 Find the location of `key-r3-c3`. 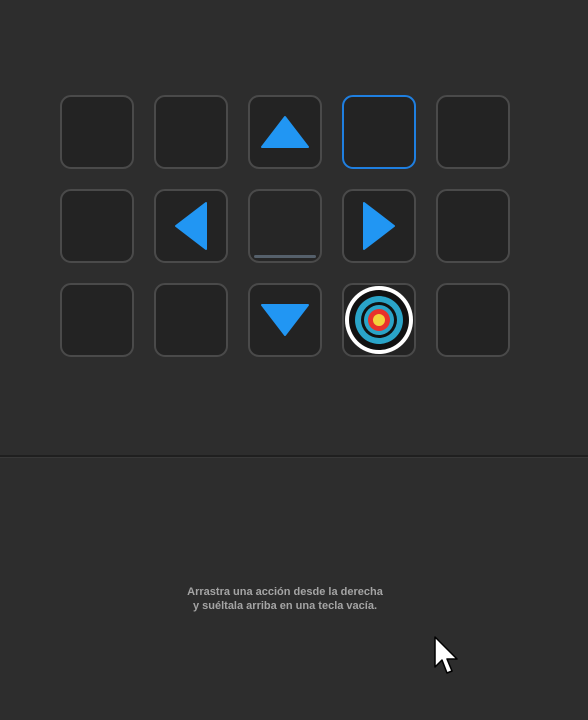

key-r3-c3 is located at coordinates (285, 320).